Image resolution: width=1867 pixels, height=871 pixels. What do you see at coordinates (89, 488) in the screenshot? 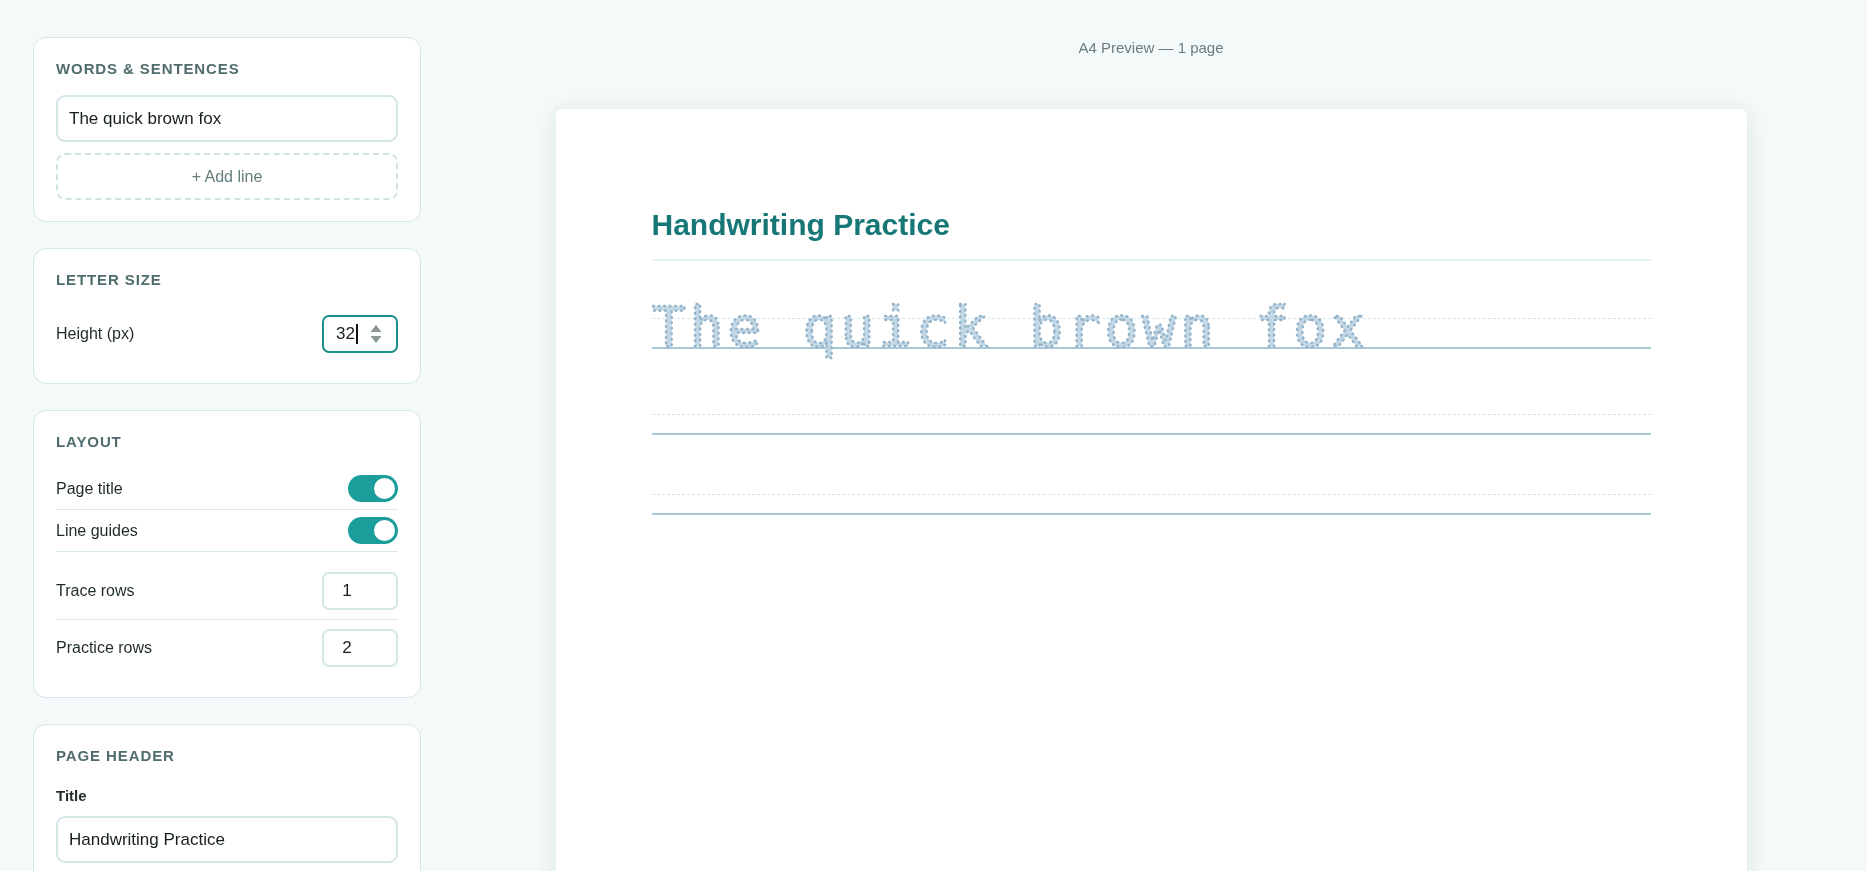
I see `setting-label: Page title` at bounding box center [89, 488].